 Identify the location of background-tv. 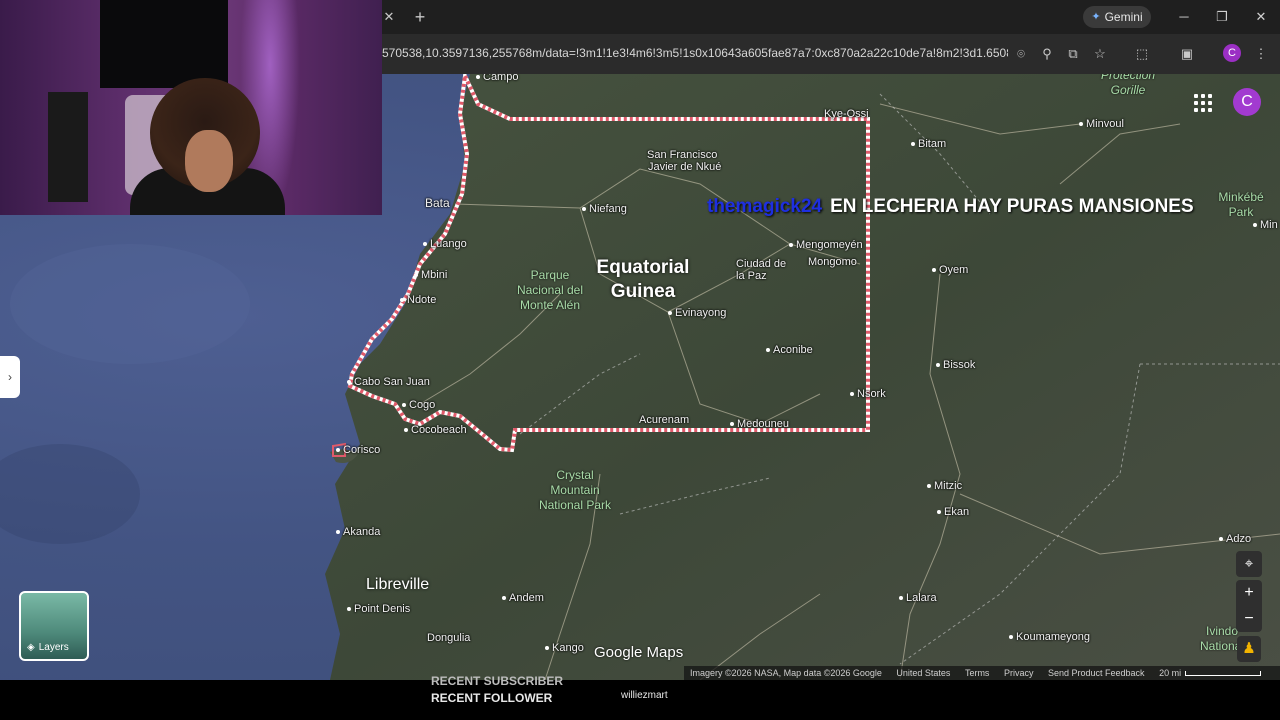
(164, 44).